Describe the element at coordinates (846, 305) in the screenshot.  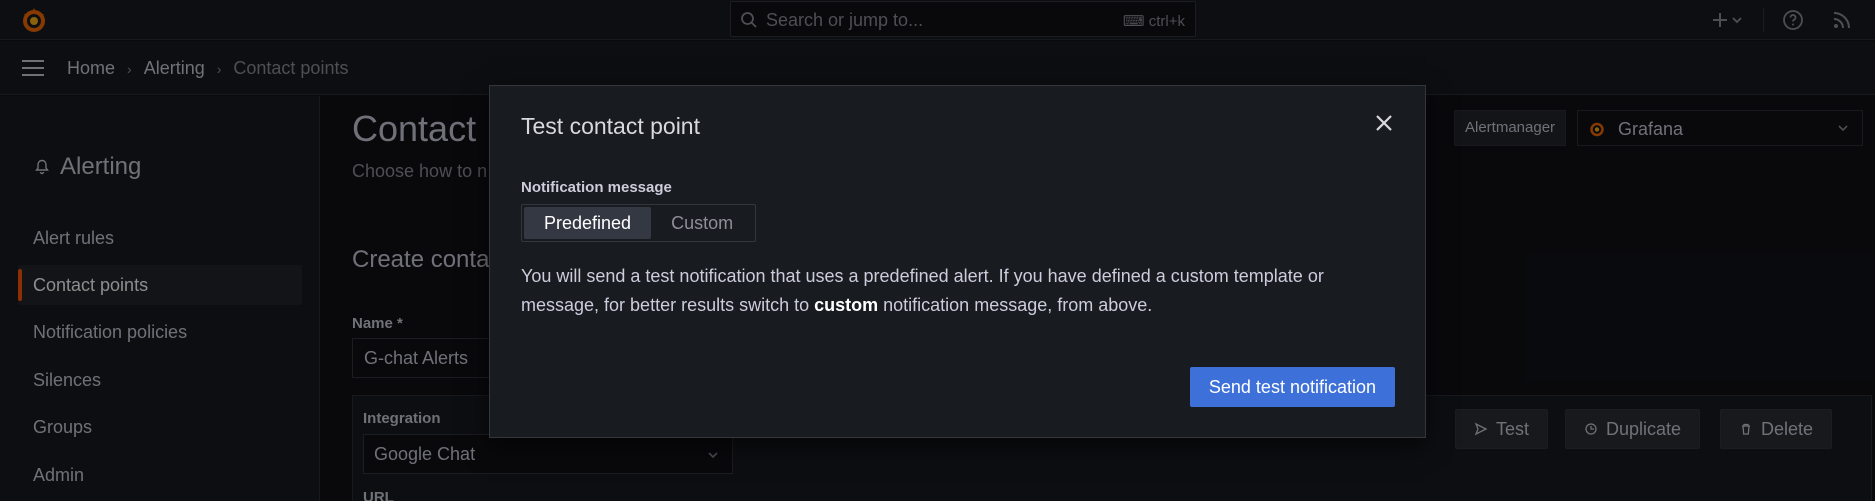
I see `description-emphasis: custom` at that location.